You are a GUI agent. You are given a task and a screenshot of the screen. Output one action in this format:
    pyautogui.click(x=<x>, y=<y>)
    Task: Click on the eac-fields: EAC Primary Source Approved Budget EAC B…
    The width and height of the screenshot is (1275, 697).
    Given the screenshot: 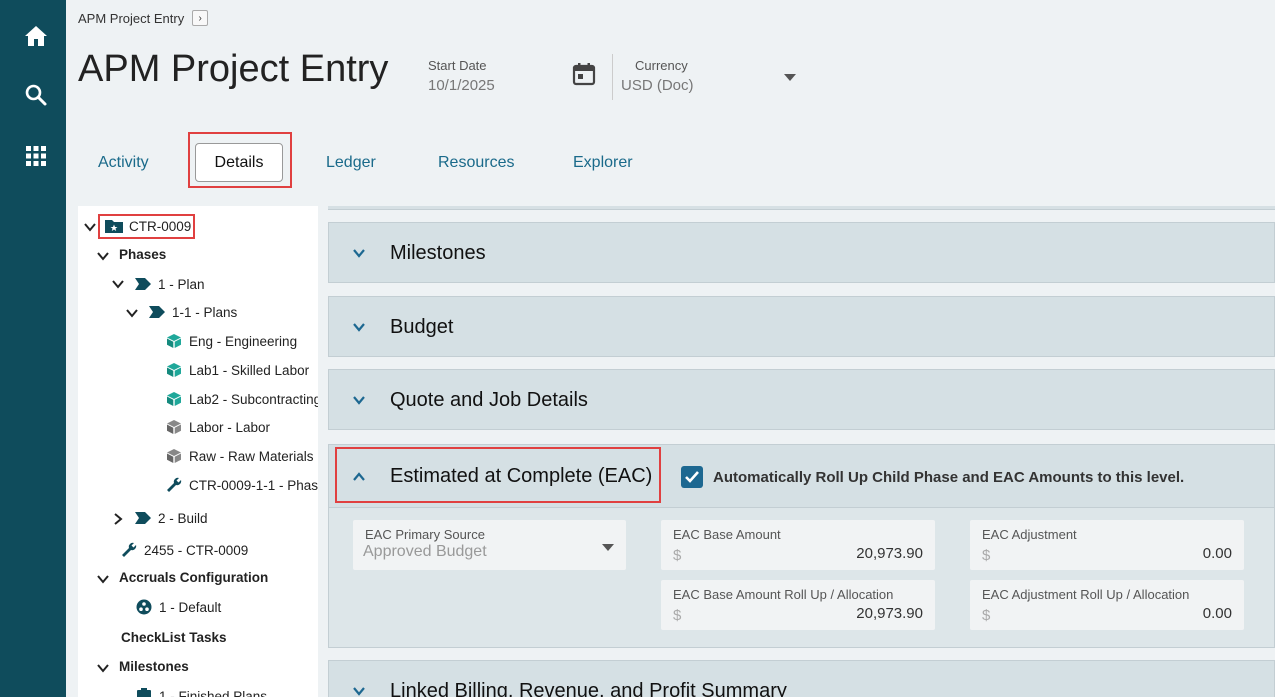 What is the action you would take?
    pyautogui.click(x=801, y=578)
    